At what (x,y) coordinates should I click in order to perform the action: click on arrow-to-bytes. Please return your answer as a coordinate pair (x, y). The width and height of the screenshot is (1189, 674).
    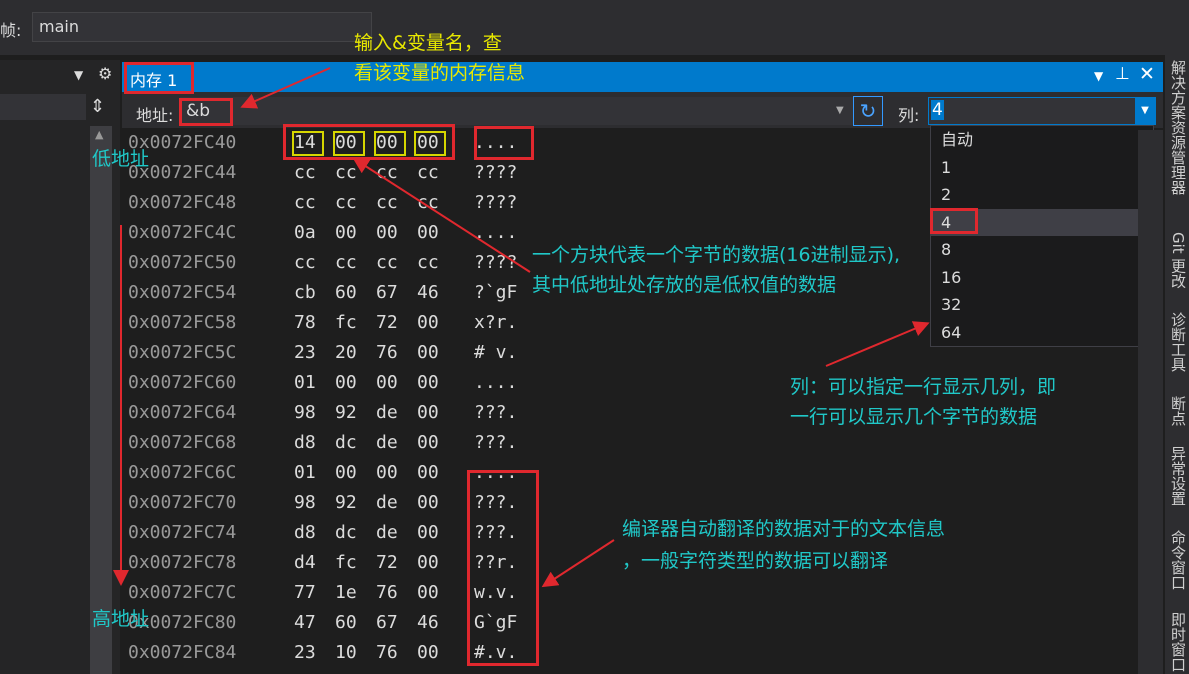
    Looking at the image, I should click on (441, 215).